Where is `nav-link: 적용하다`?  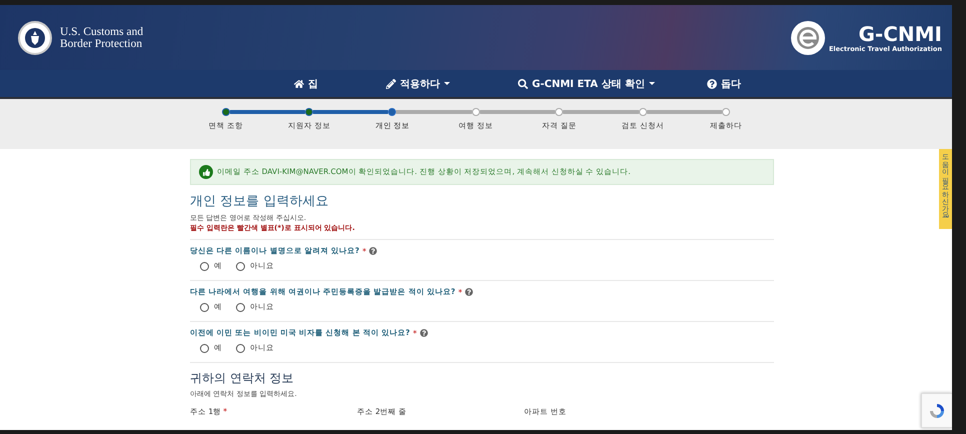
nav-link: 적용하다 is located at coordinates (418, 83).